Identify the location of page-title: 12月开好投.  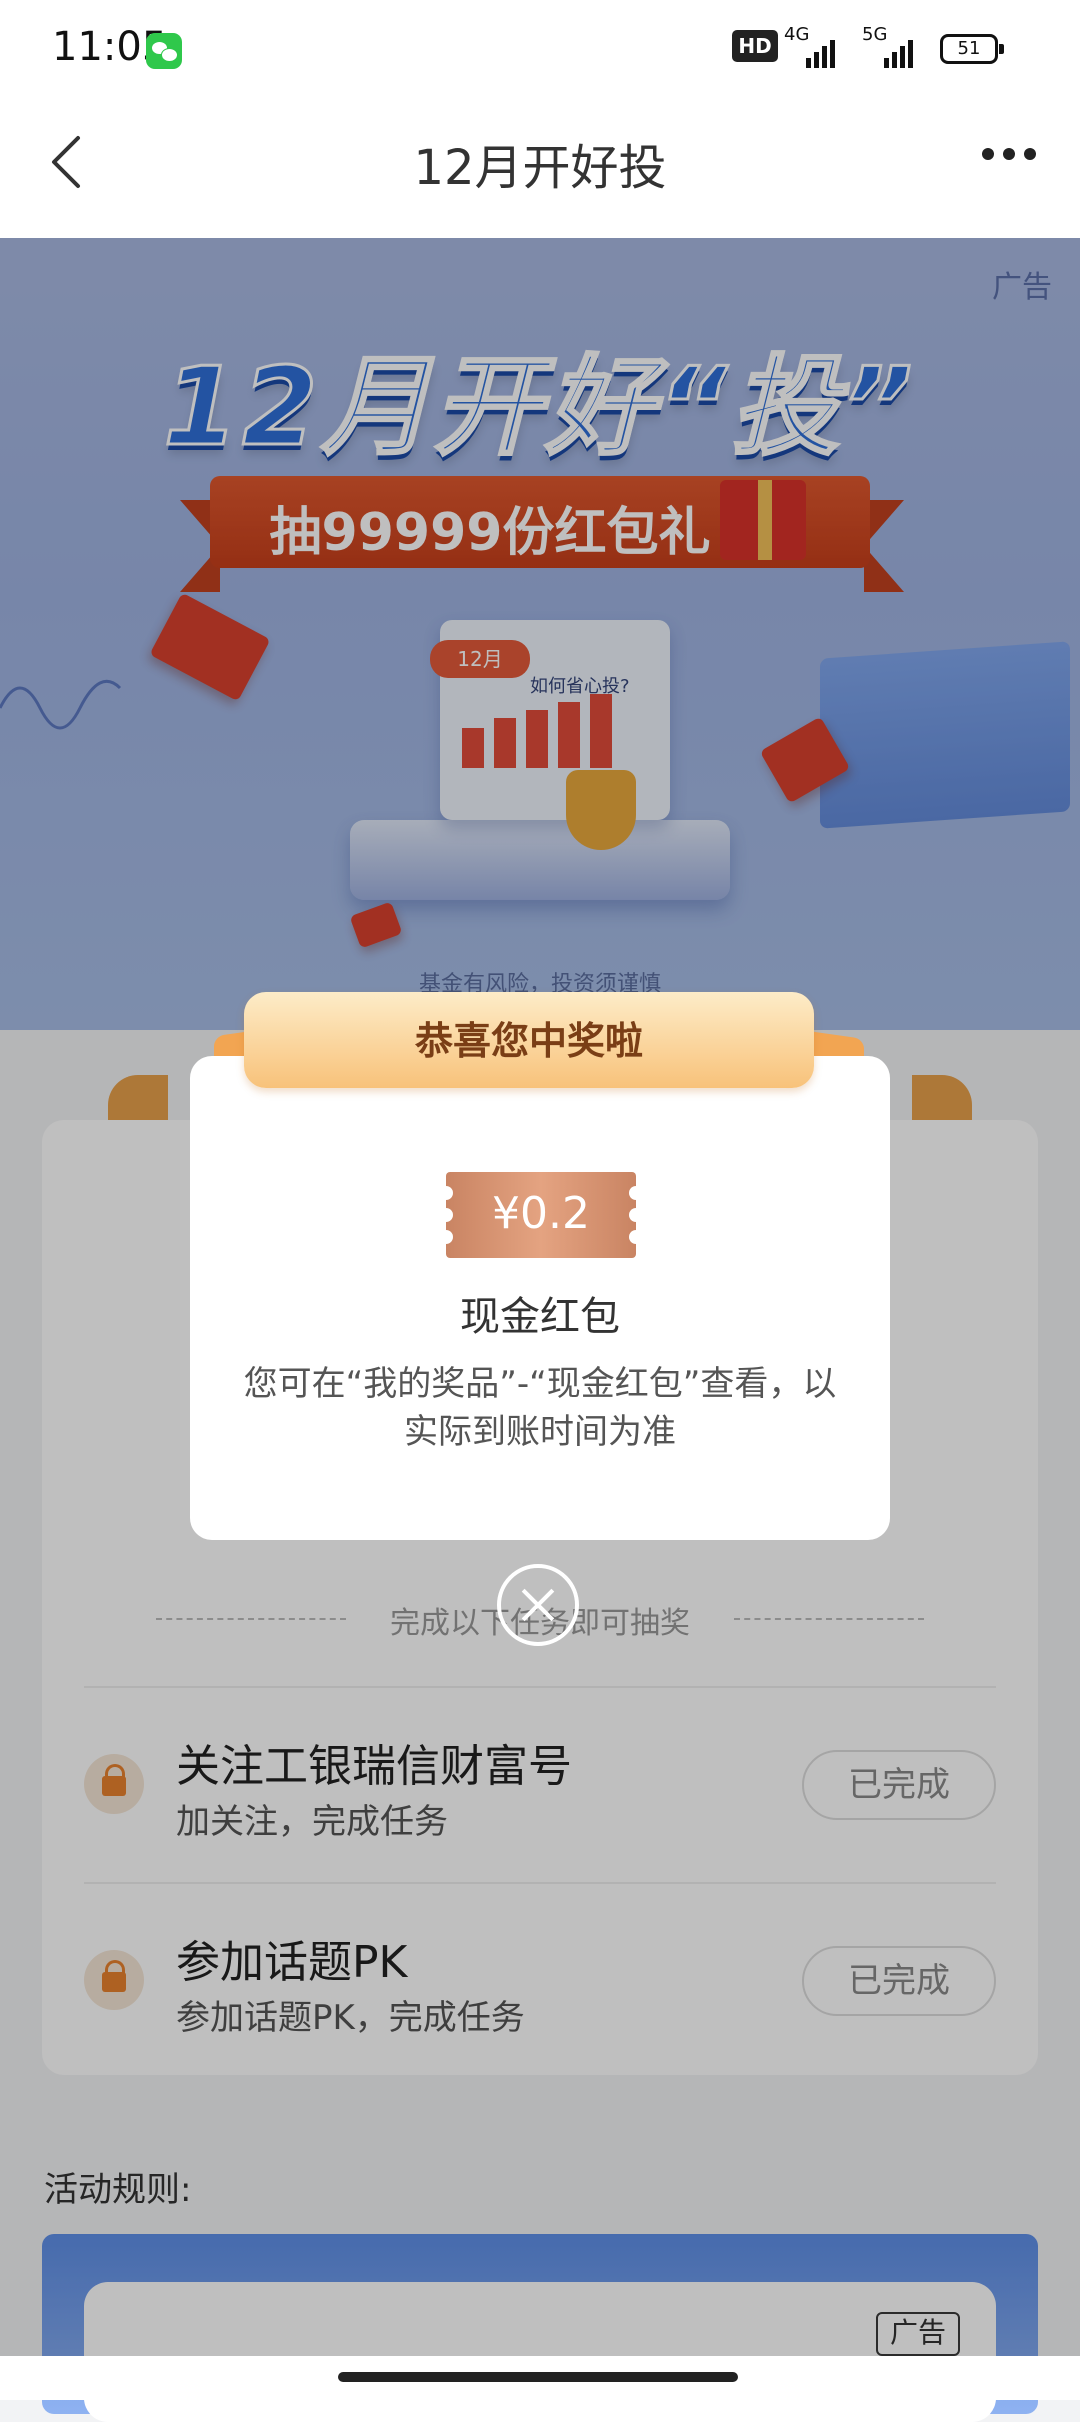
(540, 168).